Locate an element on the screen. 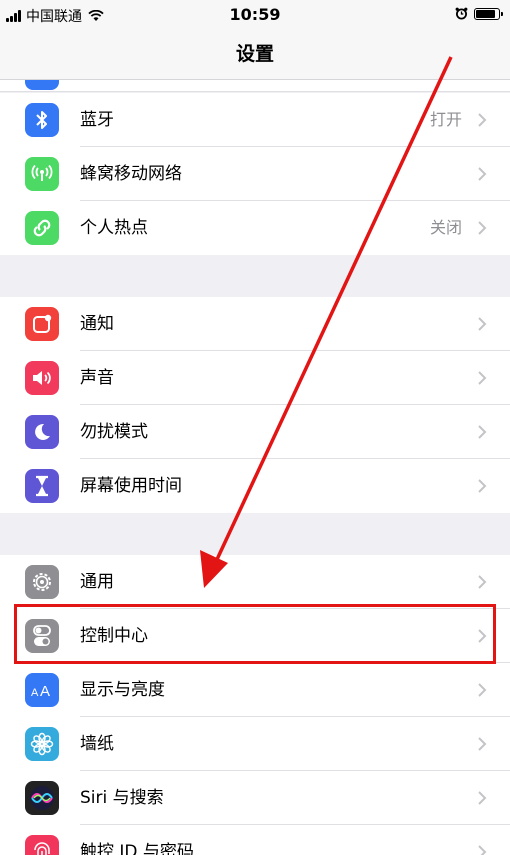 The width and height of the screenshot is (510, 855). battery-icon is located at coordinates (488, 13).